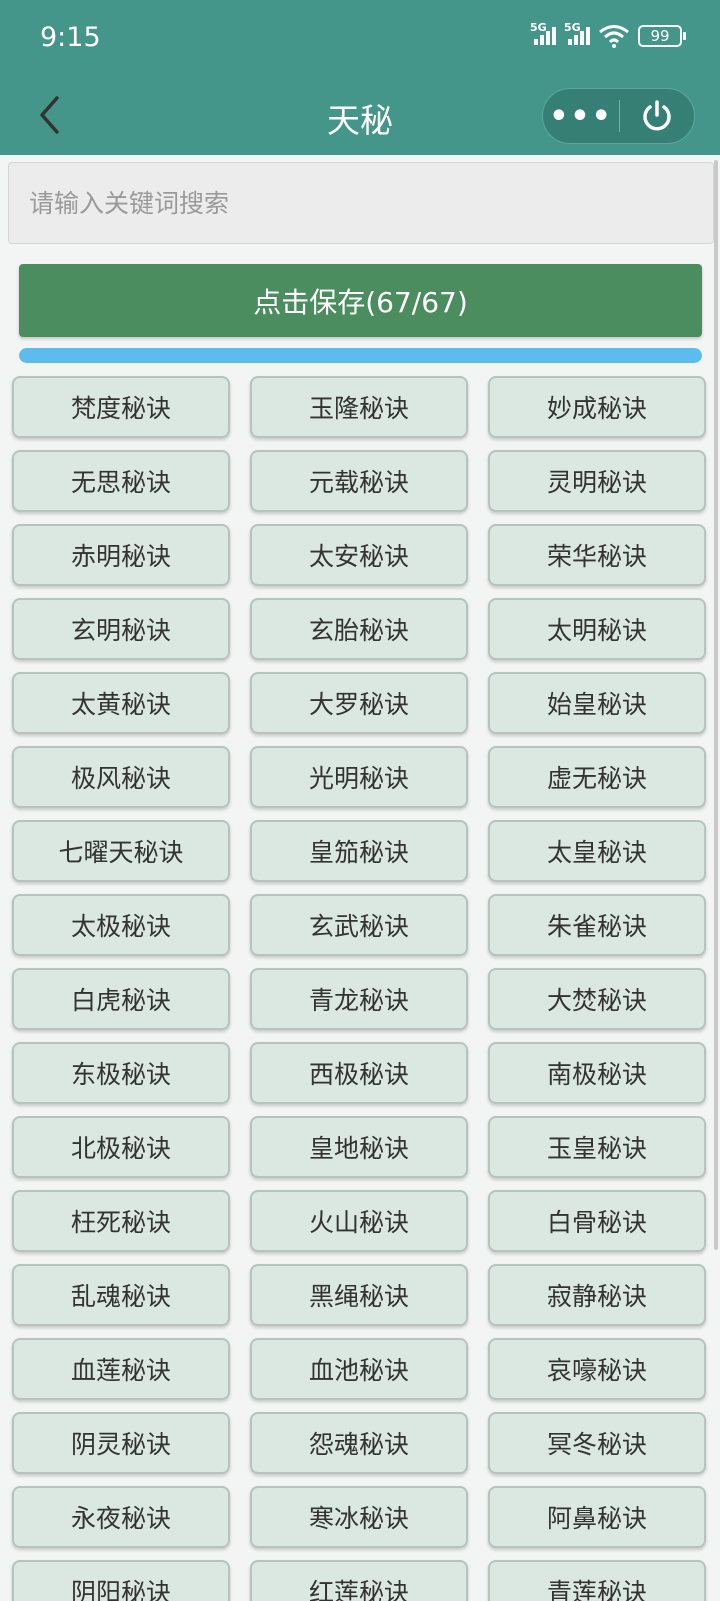 The width and height of the screenshot is (720, 1601). Describe the element at coordinates (121, 1369) in the screenshot. I see `secret-item-button: 血莲秘诀` at that location.